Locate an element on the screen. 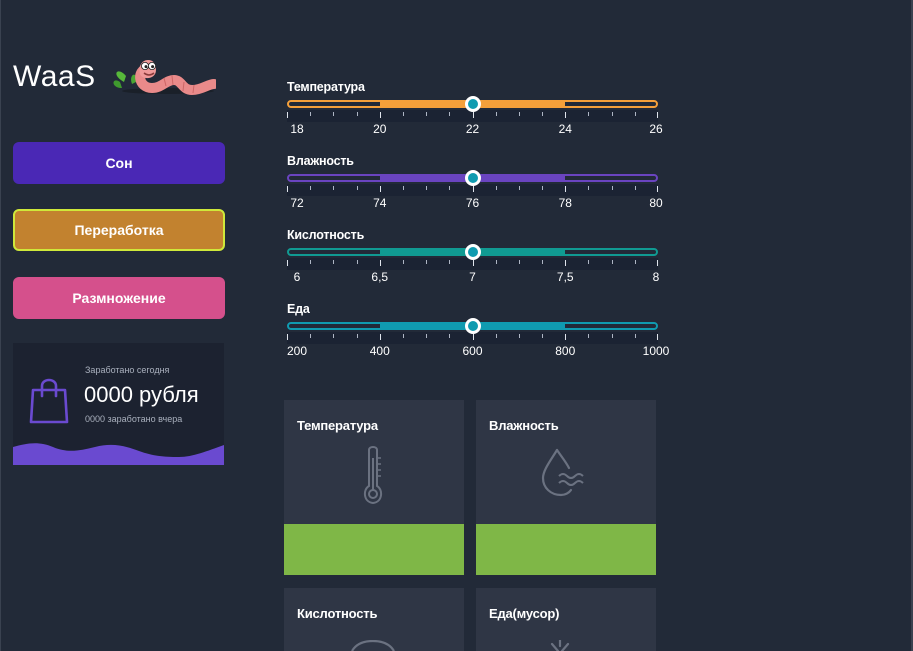 The width and height of the screenshot is (913, 651). mode-button-label: Сон is located at coordinates (119, 163).